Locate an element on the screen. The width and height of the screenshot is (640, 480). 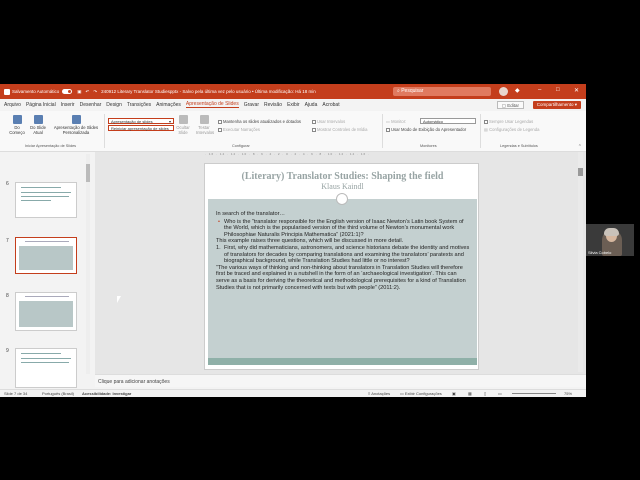
group-start-slideshow: Iniciar Apresentação de Slides is located at coordinates (51, 146).